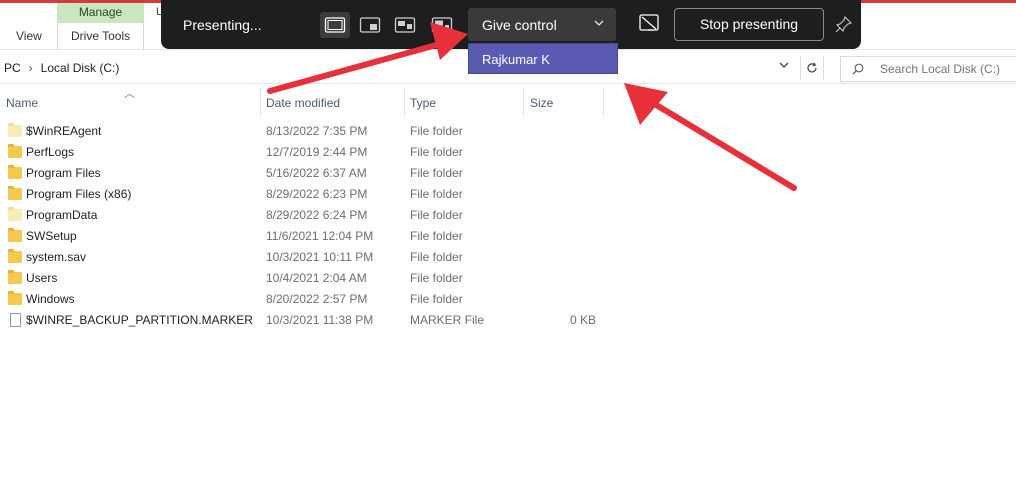 This screenshot has height=481, width=1016. What do you see at coordinates (508, 299) in the screenshot?
I see `file-row: Windows 8/20/2022 2:57 PM File folder` at bounding box center [508, 299].